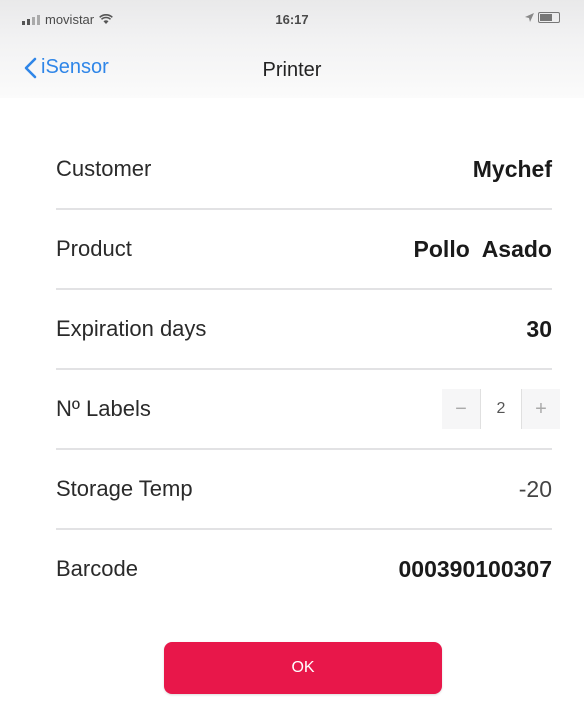 This screenshot has width=584, height=717. I want to click on status-right, so click(542, 17).